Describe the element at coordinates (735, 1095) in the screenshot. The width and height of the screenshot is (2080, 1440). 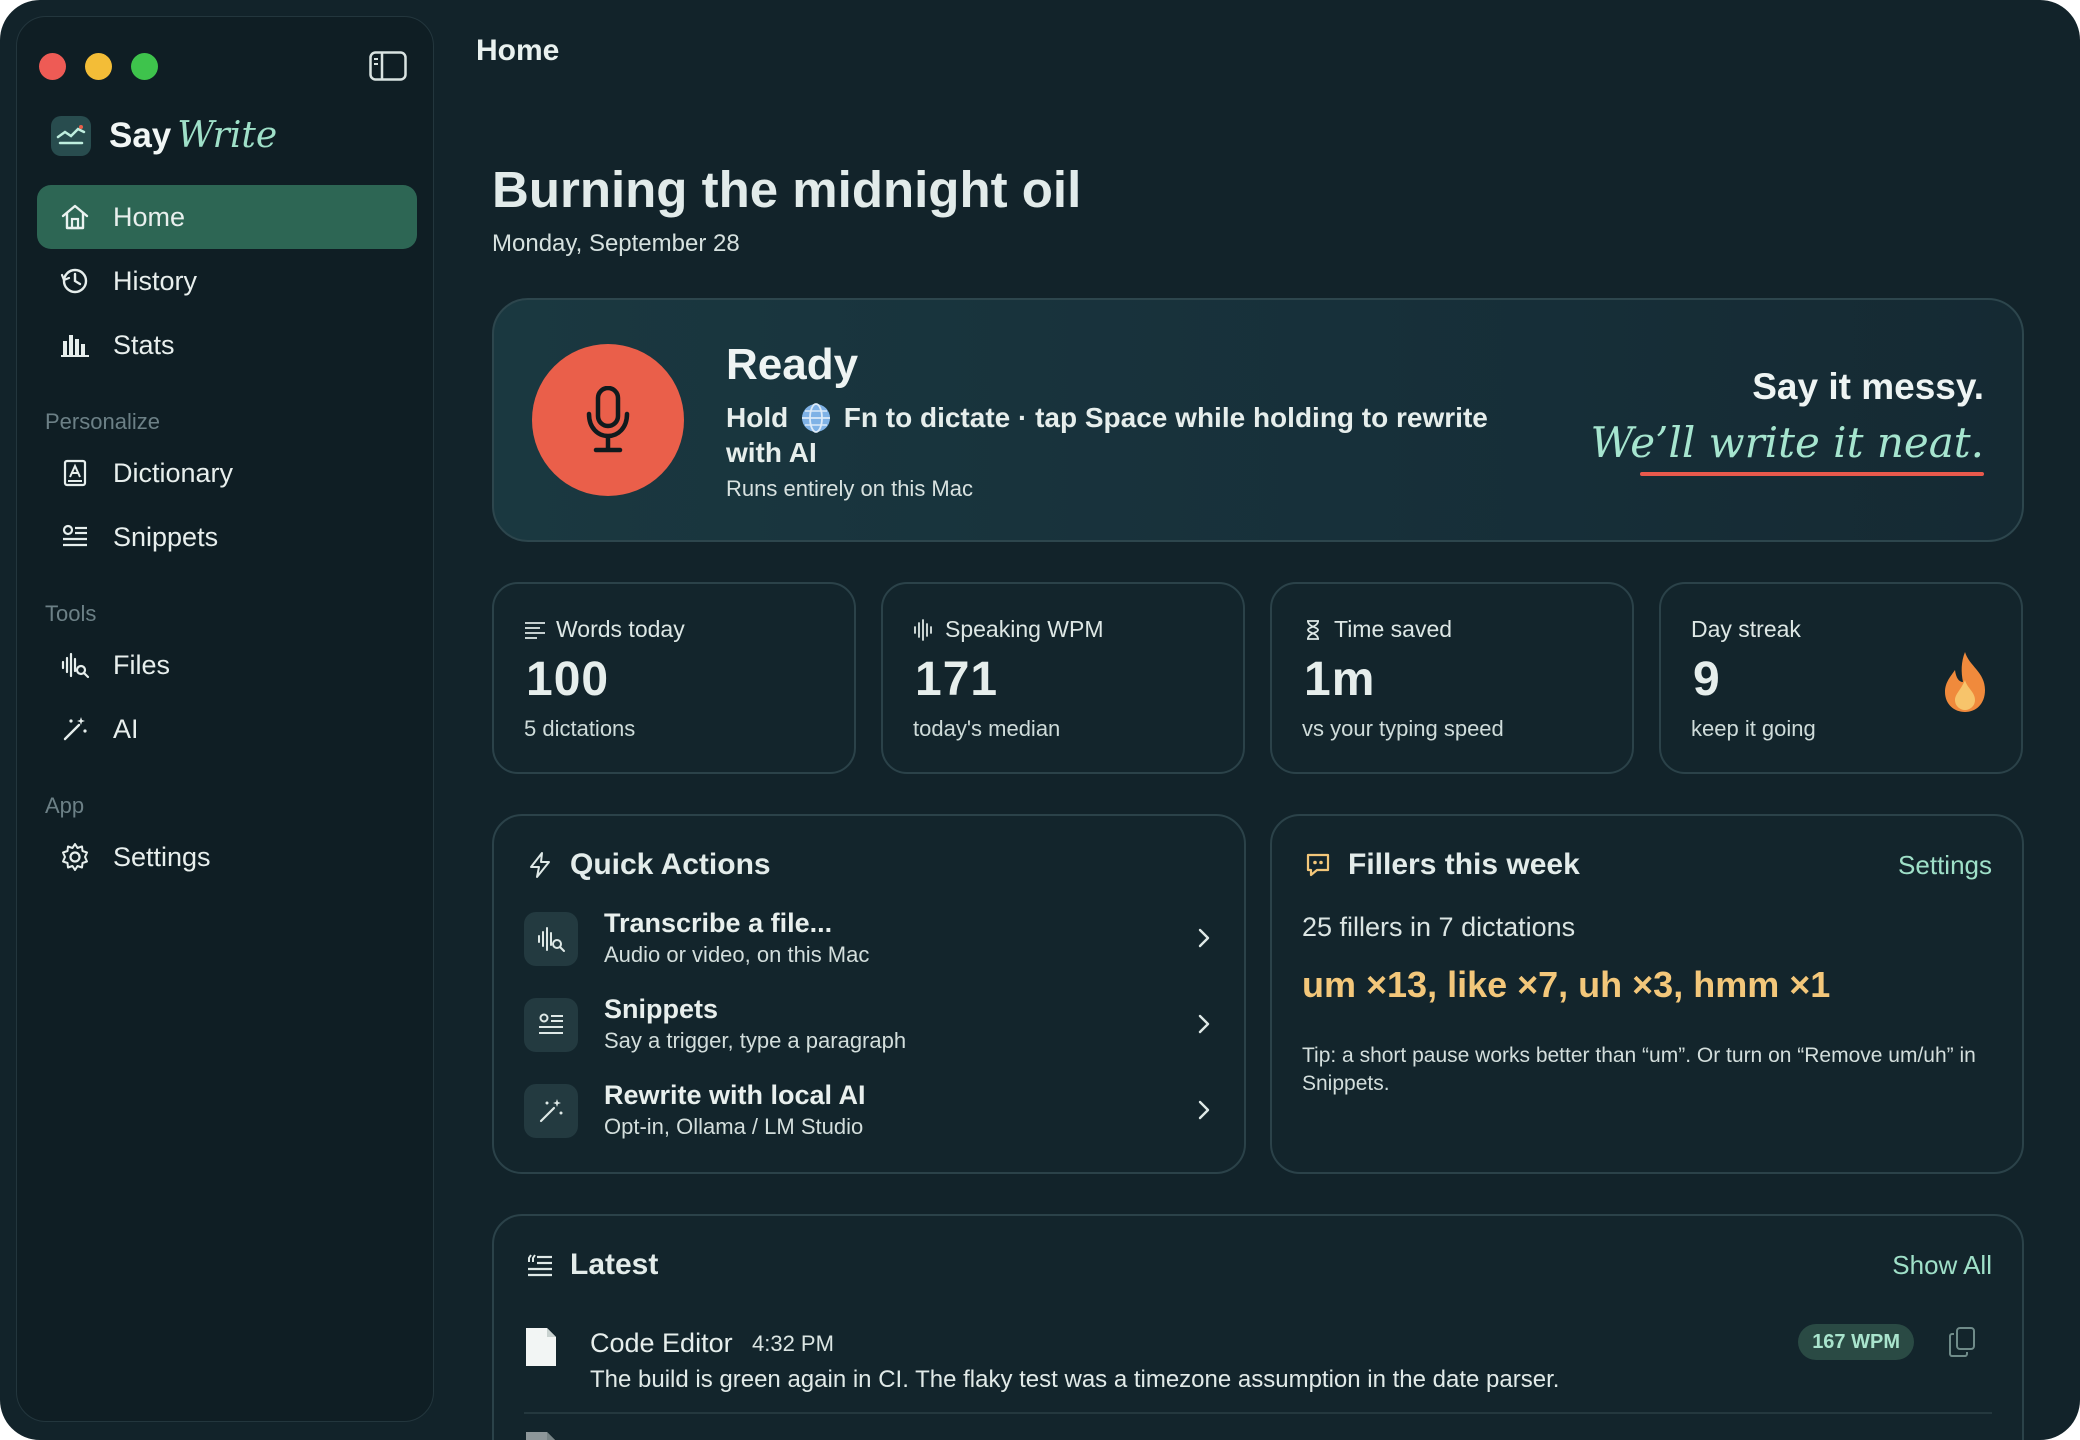
I see `action-title: Rewrite with local AI` at that location.